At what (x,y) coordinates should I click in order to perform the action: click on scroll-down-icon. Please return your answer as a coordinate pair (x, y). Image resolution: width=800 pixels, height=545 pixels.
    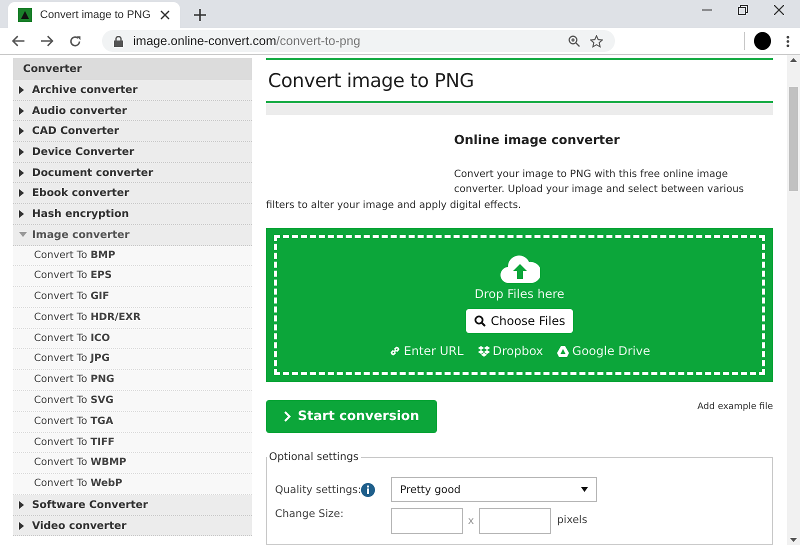
    Looking at the image, I should click on (793, 540).